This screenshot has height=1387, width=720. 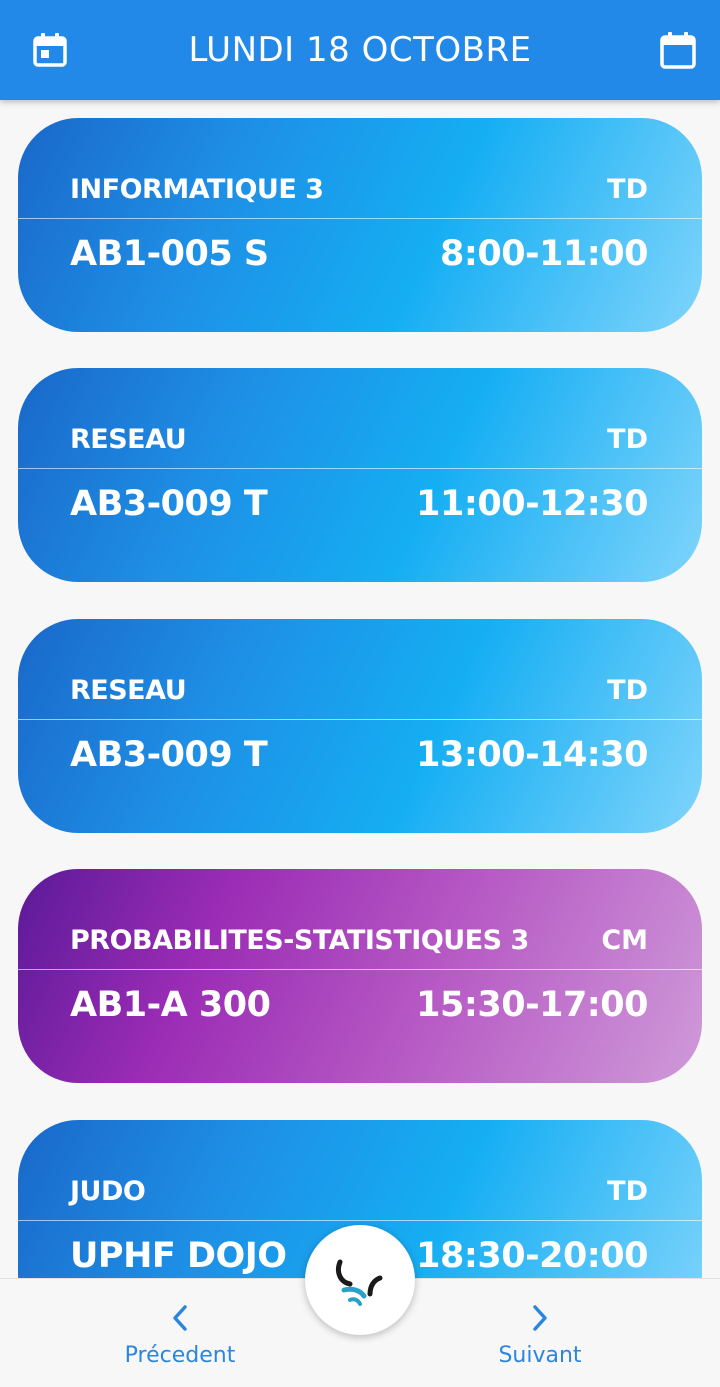 I want to click on course-name: PROBABILITES-STATISTIQUES 3, so click(x=299, y=940).